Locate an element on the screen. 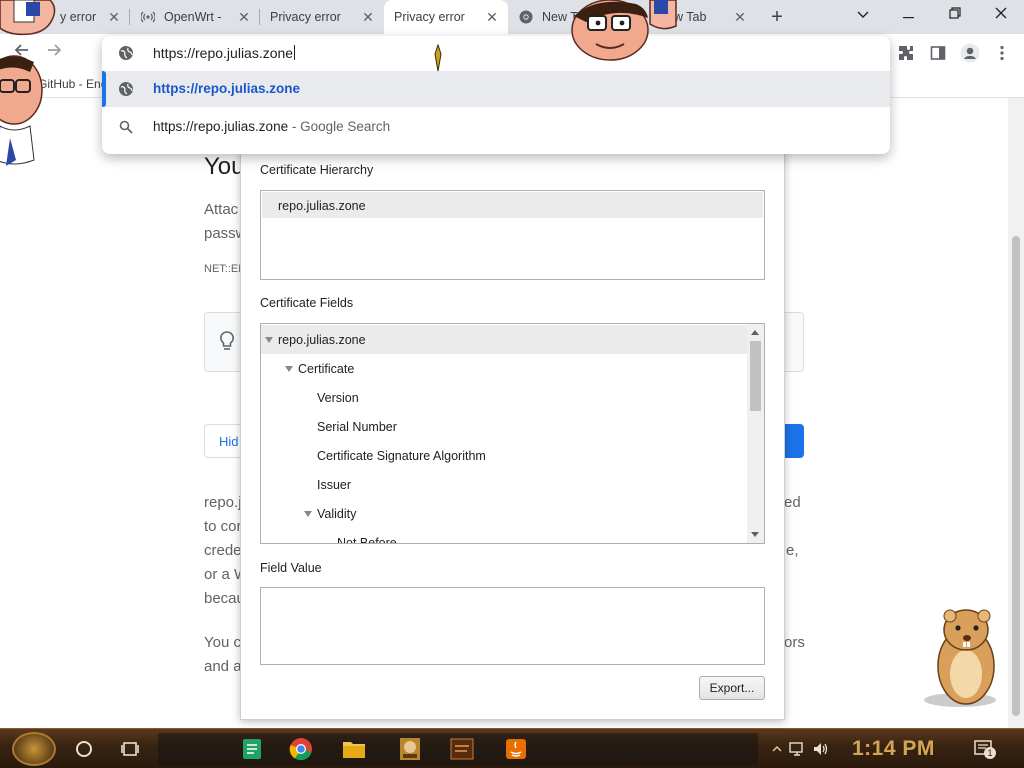 This screenshot has height=768, width=1024. folder-icon is located at coordinates (354, 749).